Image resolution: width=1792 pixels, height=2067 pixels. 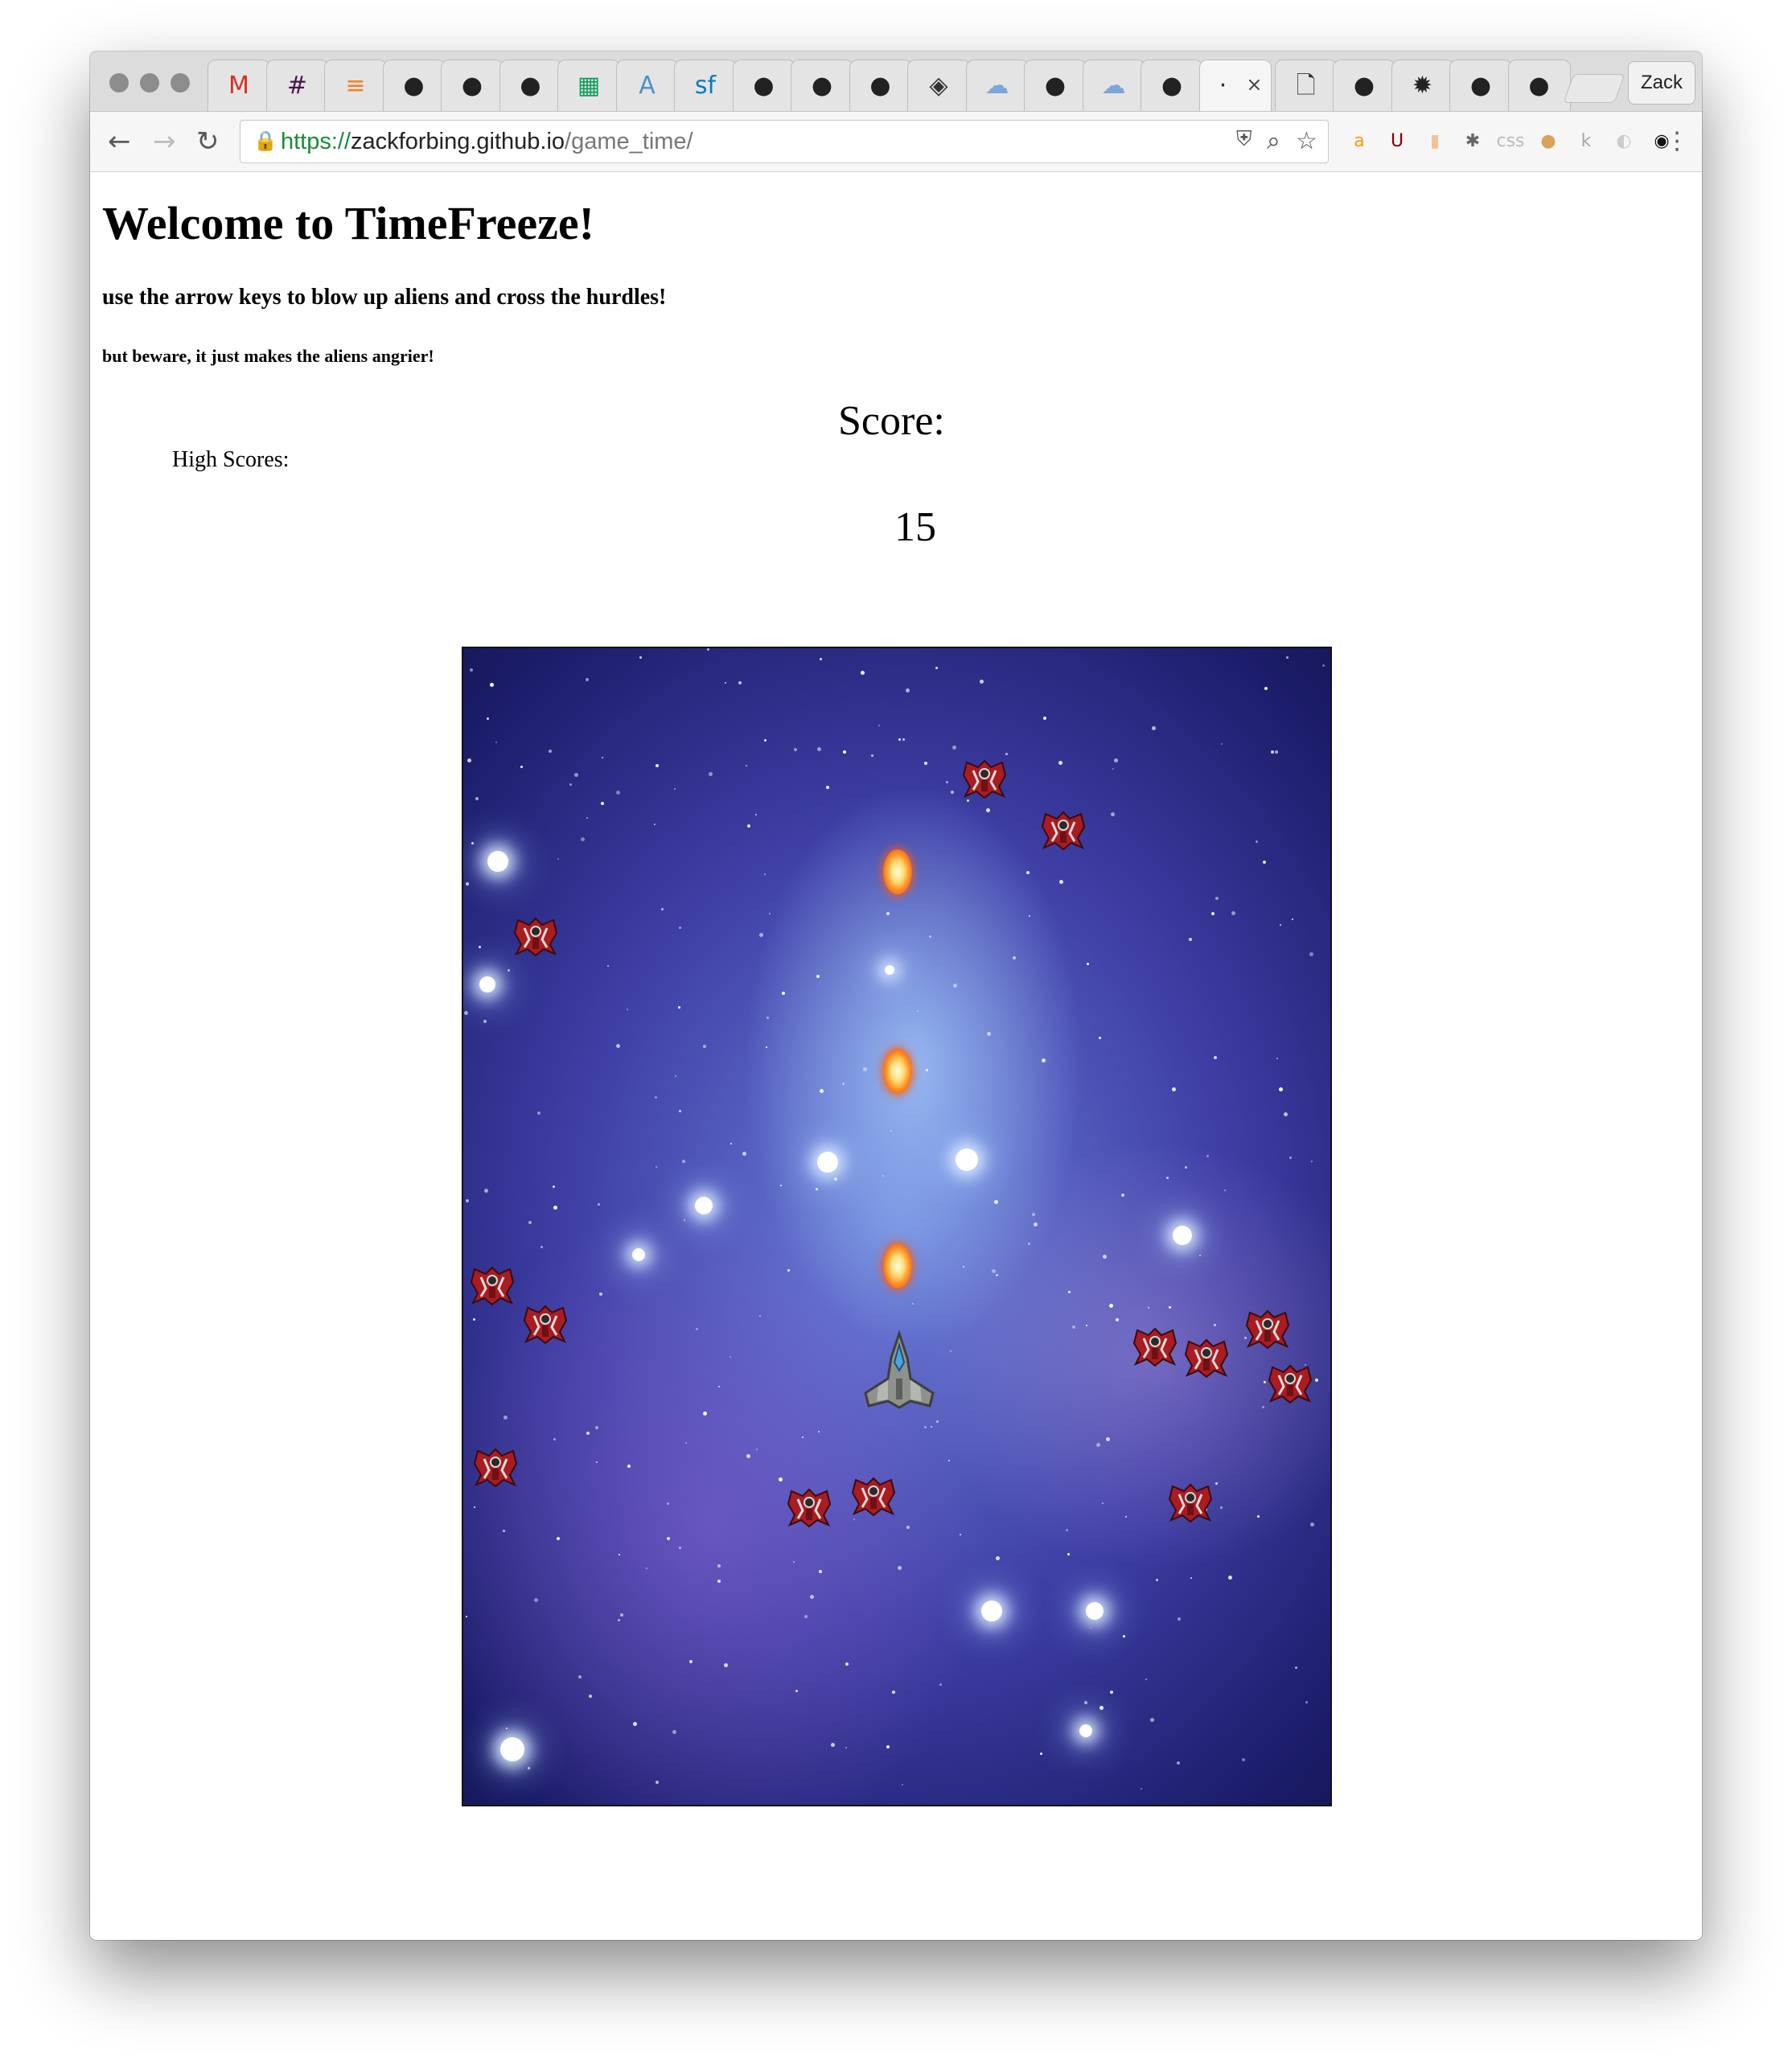 I want to click on browser-tab: ▦, so click(x=588, y=86).